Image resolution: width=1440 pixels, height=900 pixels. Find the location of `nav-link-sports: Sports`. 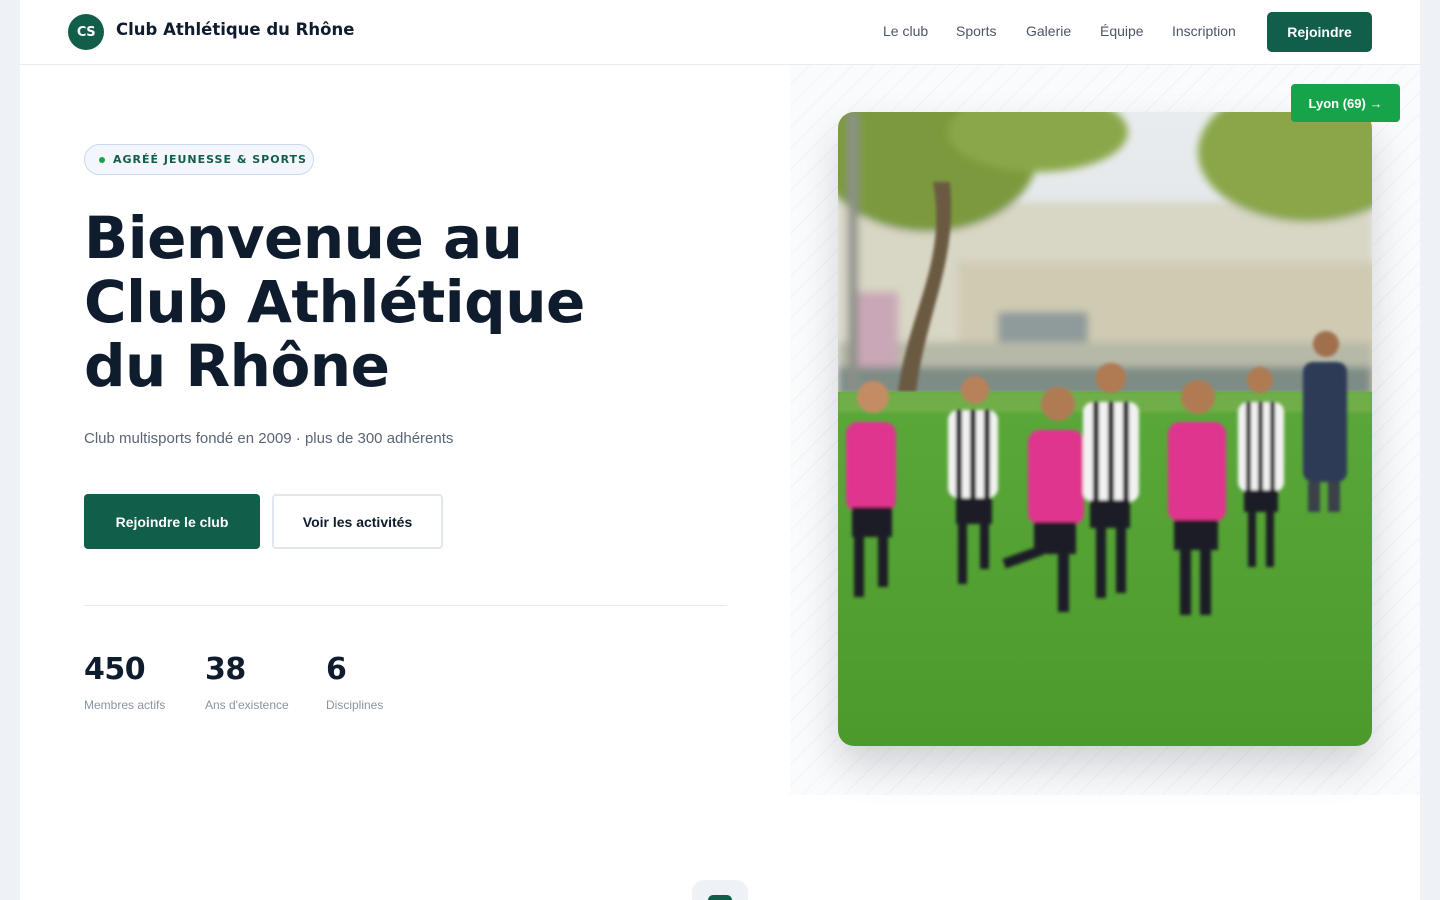

nav-link-sports: Sports is located at coordinates (976, 31).